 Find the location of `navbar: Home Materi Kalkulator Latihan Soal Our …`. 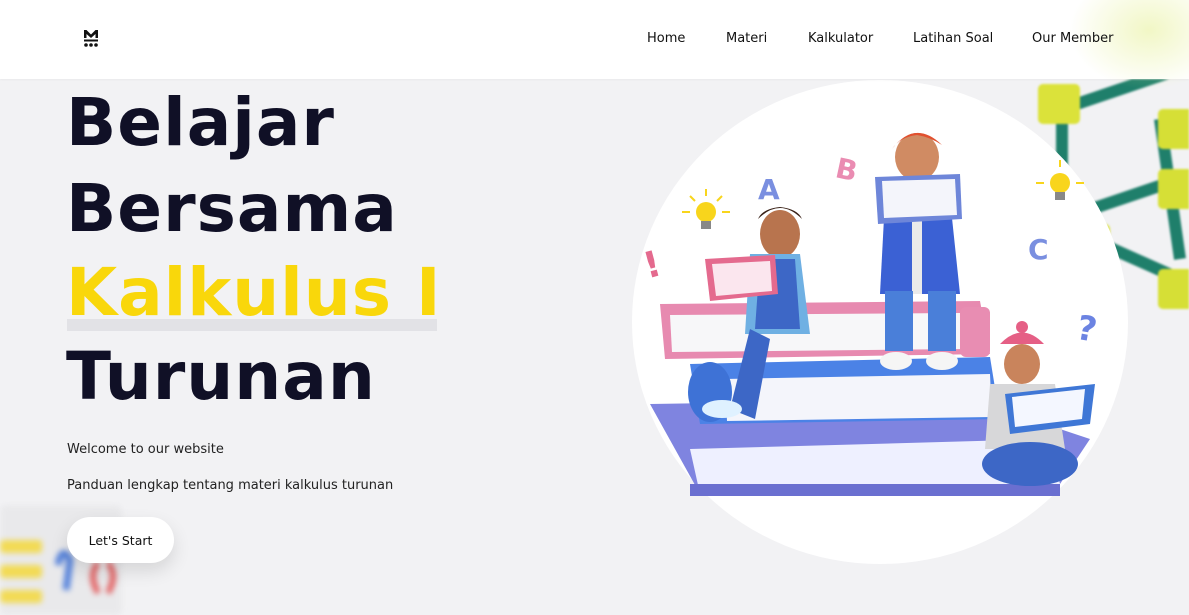

navbar: Home Materi Kalkulator Latihan Soal Our … is located at coordinates (594, 45).